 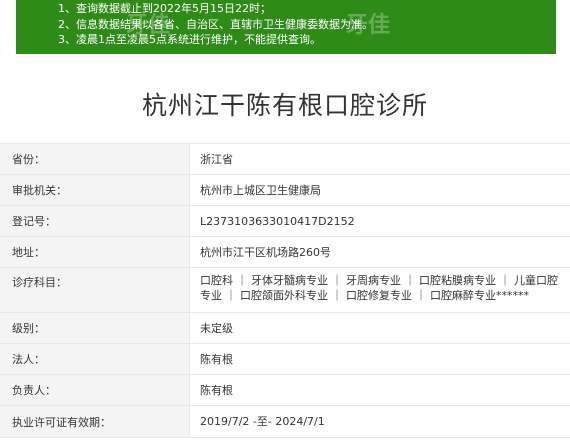 I want to click on row-label: 登记号：, so click(x=95, y=221).